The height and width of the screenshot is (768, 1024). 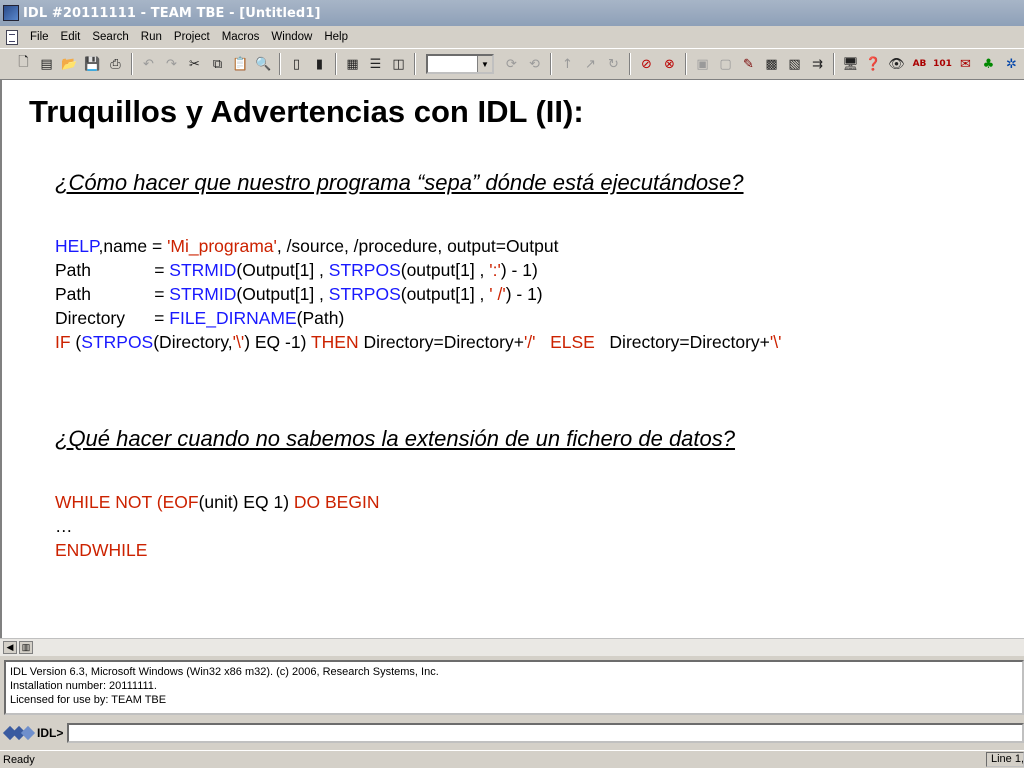 I want to click on idl-app-icon, so click(x=11, y=13).